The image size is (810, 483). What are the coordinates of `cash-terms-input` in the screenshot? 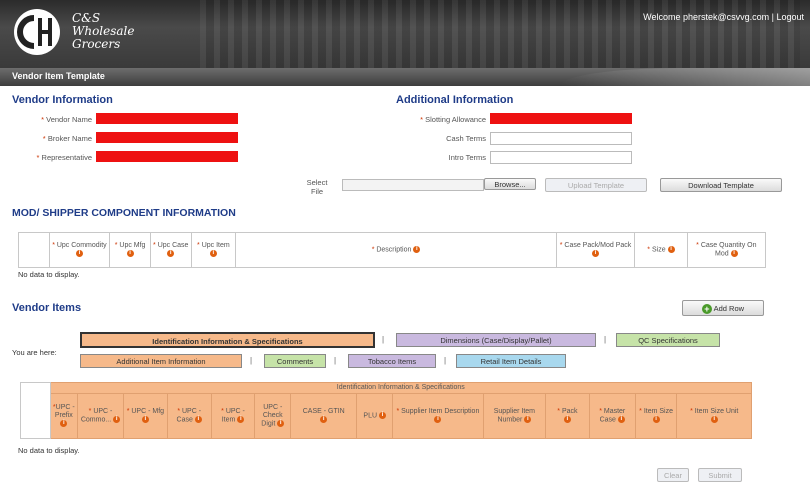 It's located at (561, 138).